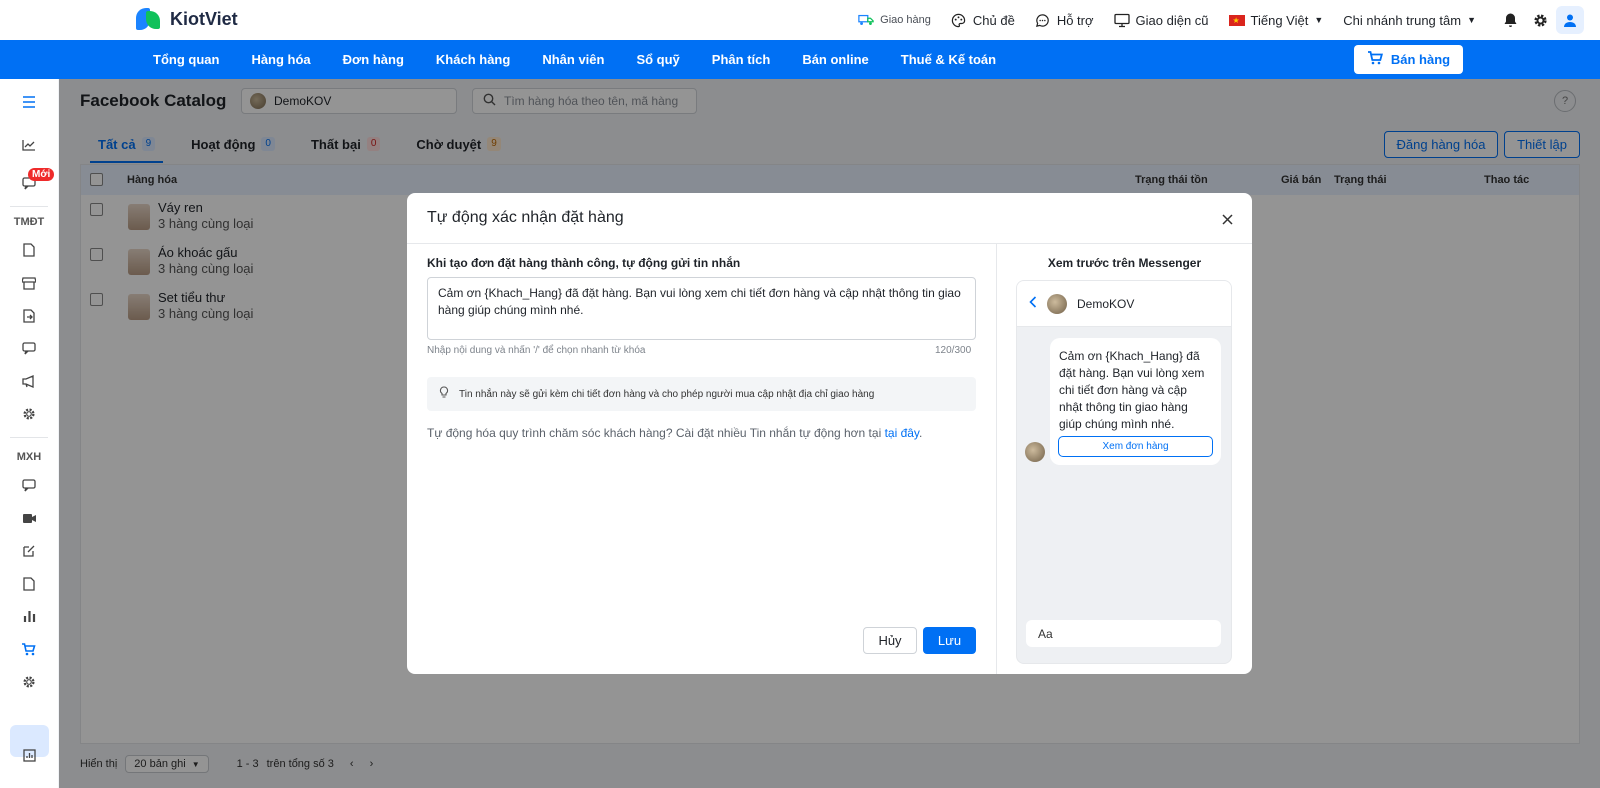  Describe the element at coordinates (29, 755) in the screenshot. I see `report-icon` at that location.